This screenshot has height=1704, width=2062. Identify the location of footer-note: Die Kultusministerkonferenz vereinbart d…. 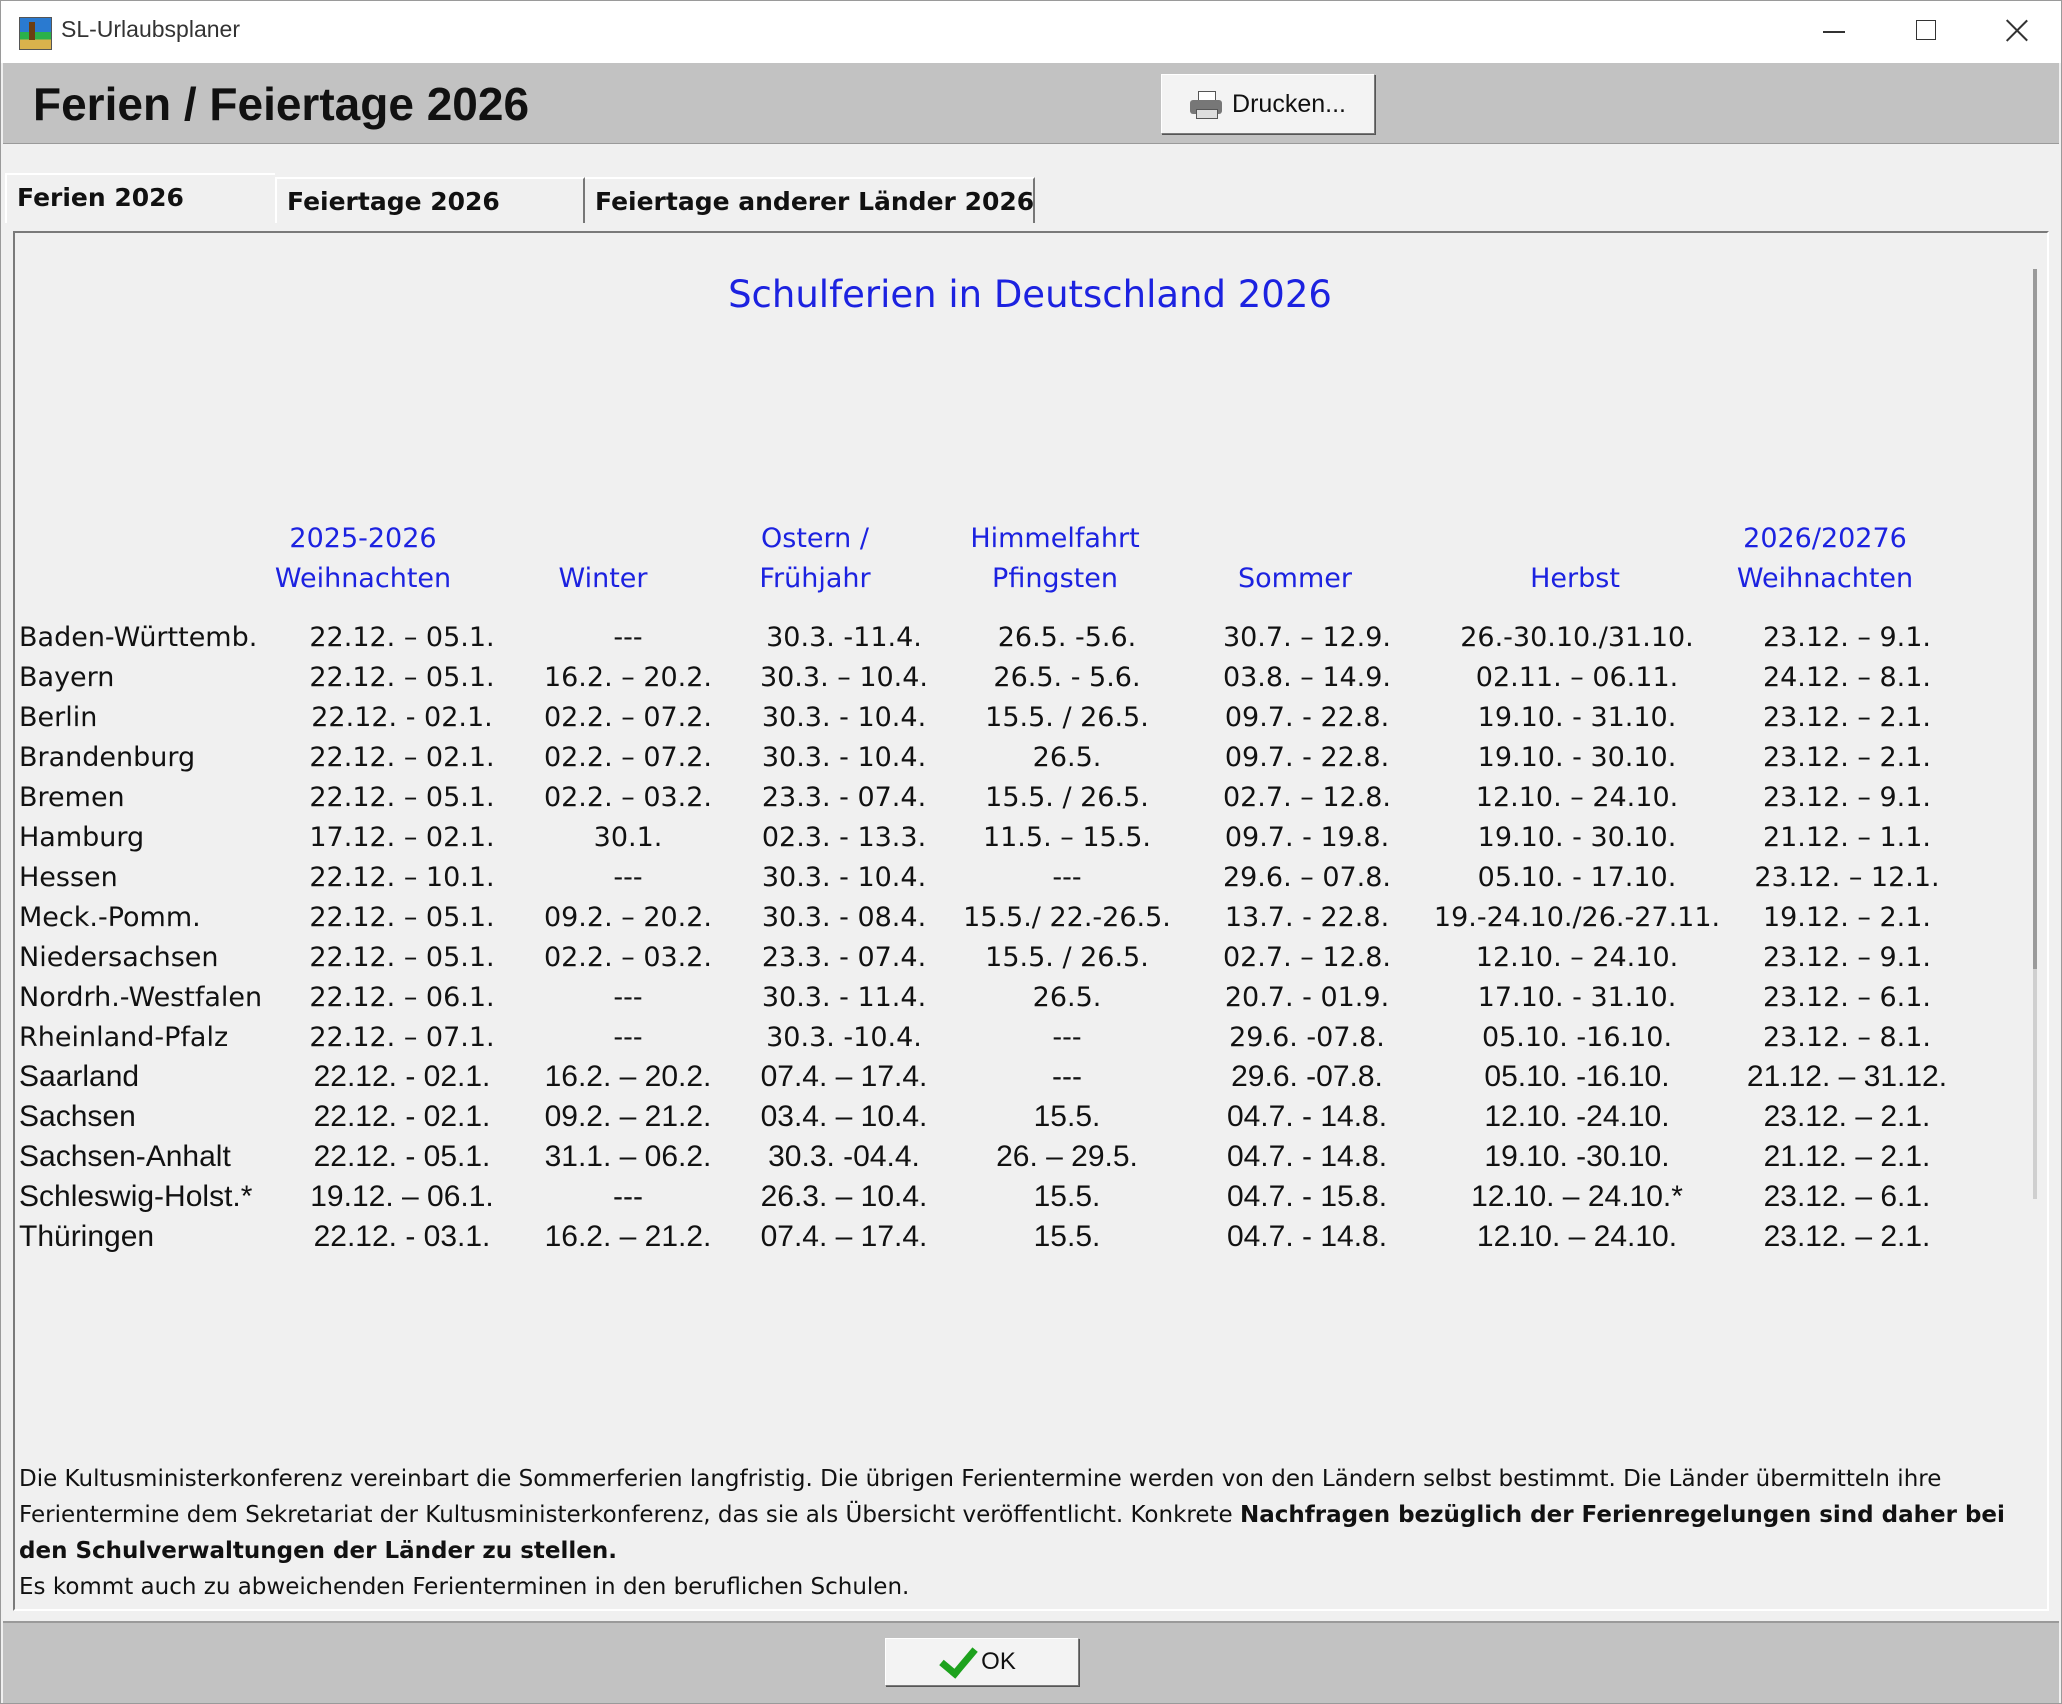
(1012, 1533).